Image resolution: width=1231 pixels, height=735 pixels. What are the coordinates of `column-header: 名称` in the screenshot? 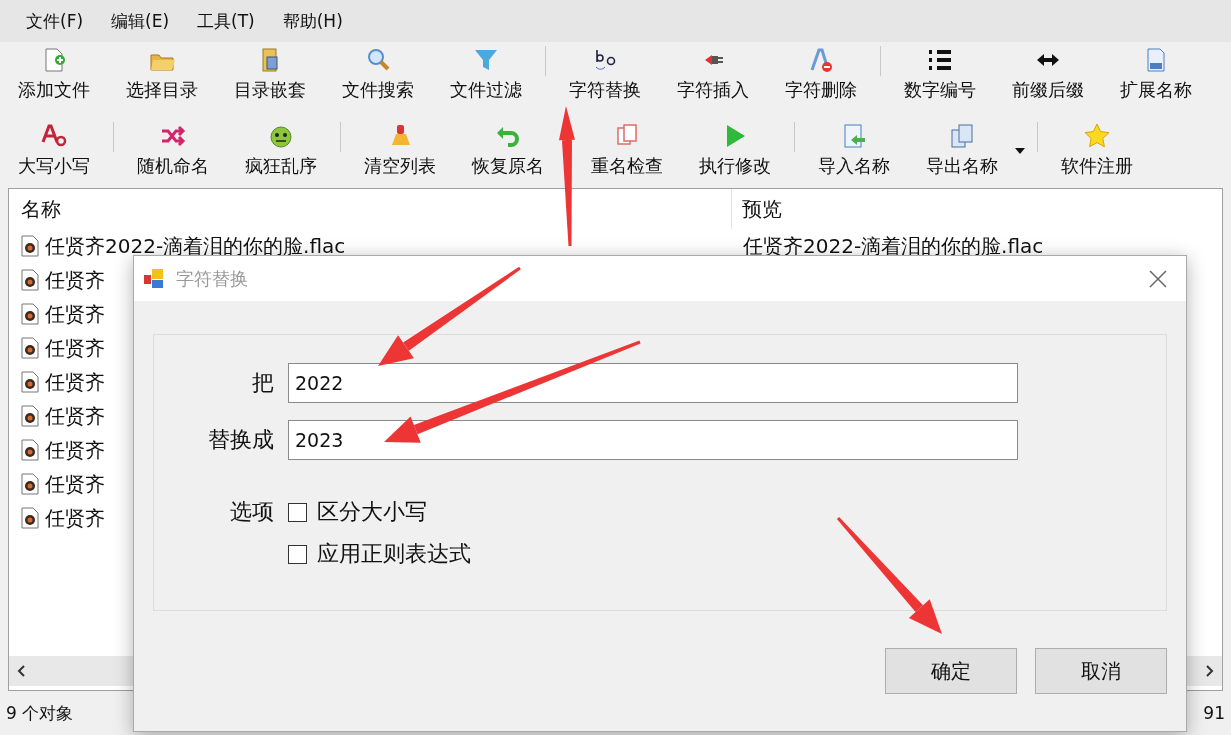 It's located at (370, 209).